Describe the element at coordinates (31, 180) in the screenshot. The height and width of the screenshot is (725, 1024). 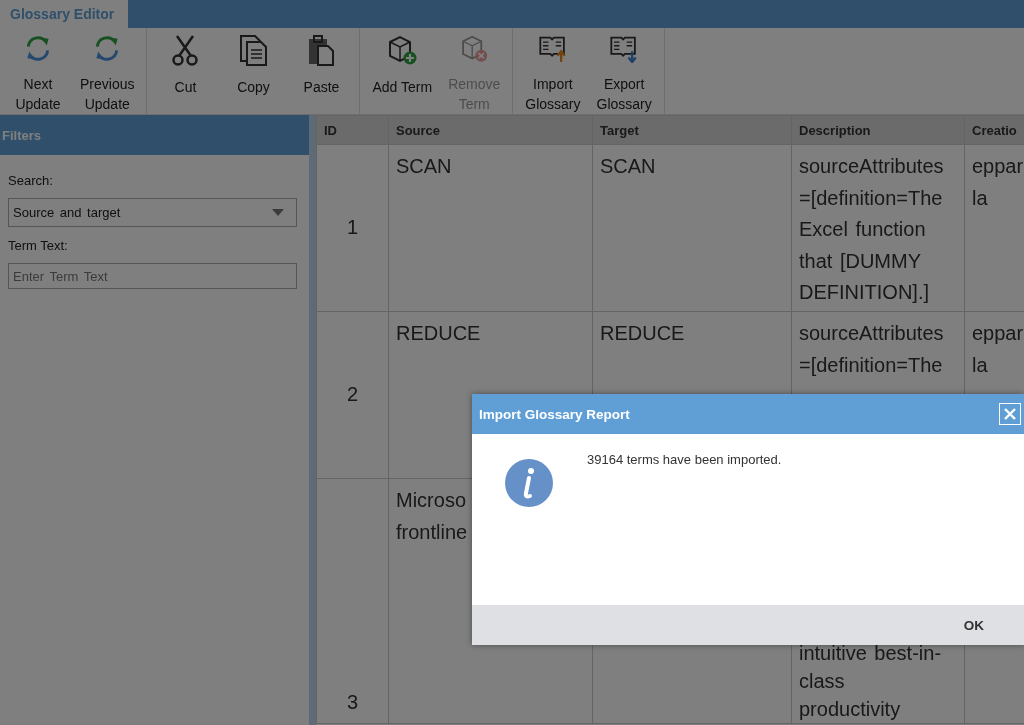
I see `field-label: Search:` at that location.